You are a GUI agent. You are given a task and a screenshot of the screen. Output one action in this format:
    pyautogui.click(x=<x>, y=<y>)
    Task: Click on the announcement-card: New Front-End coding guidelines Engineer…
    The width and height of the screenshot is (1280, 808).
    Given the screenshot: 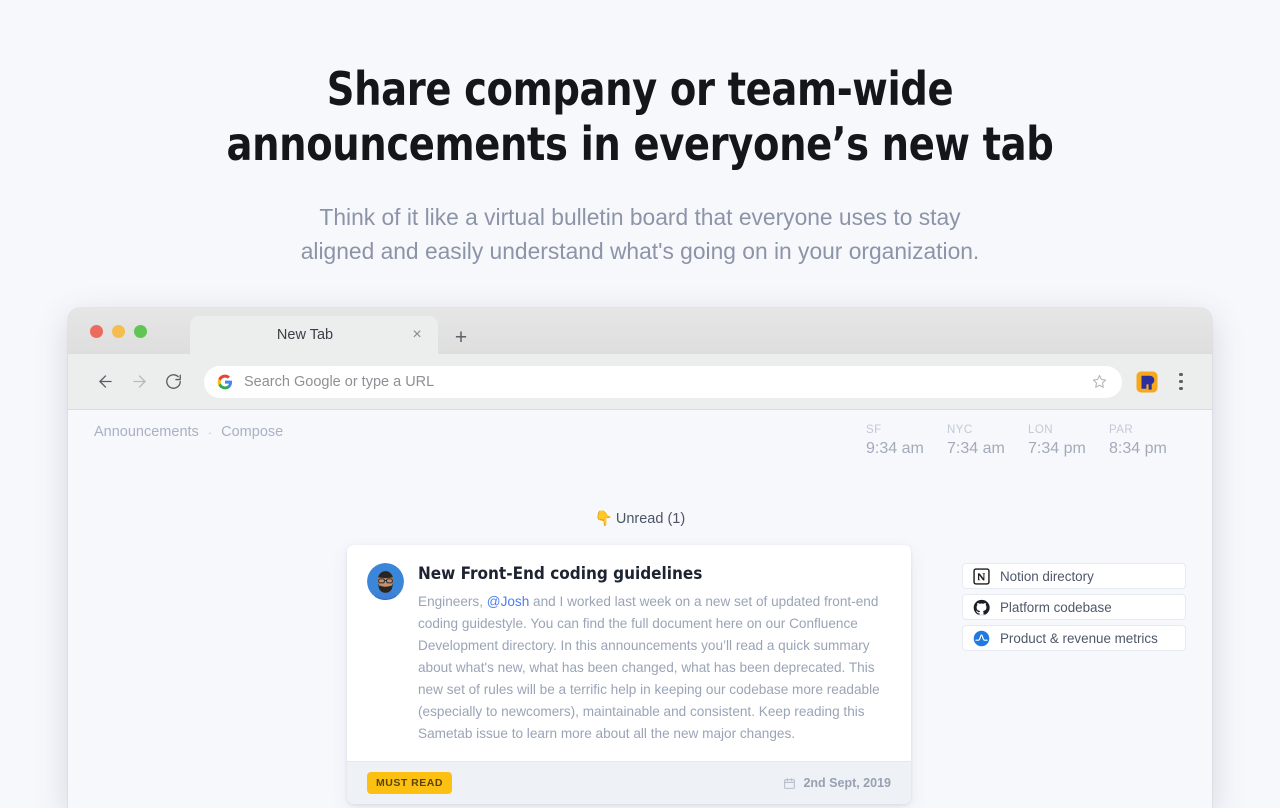 What is the action you would take?
    pyautogui.click(x=629, y=675)
    